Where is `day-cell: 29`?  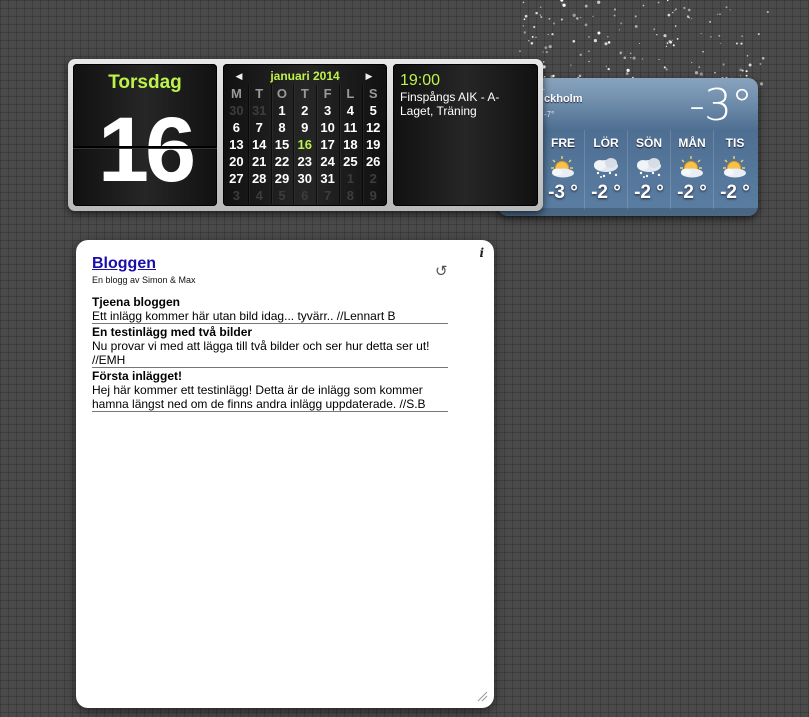
day-cell: 29 is located at coordinates (282, 178).